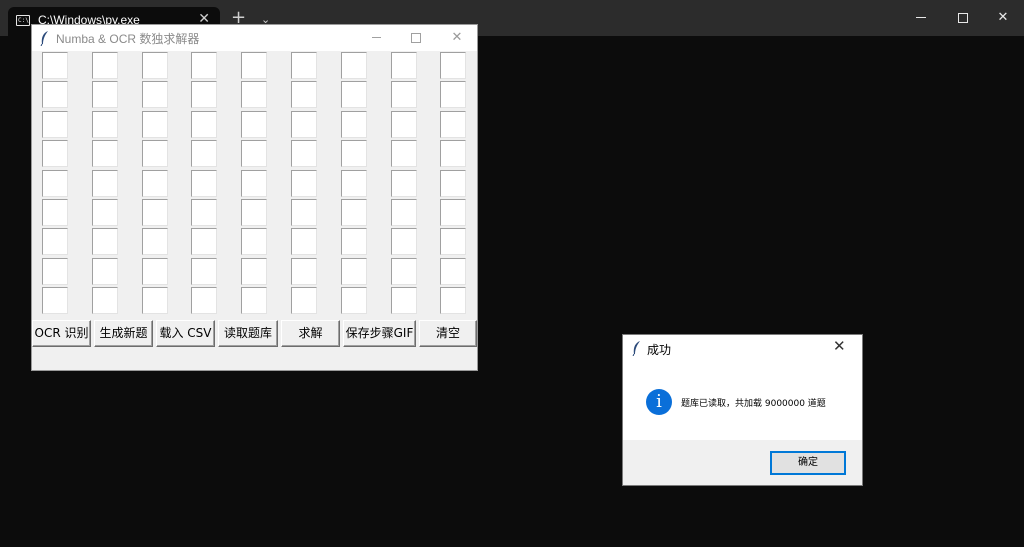 The width and height of the screenshot is (1024, 547). I want to click on save-gif-button: 保存步骤GIF, so click(379, 333).